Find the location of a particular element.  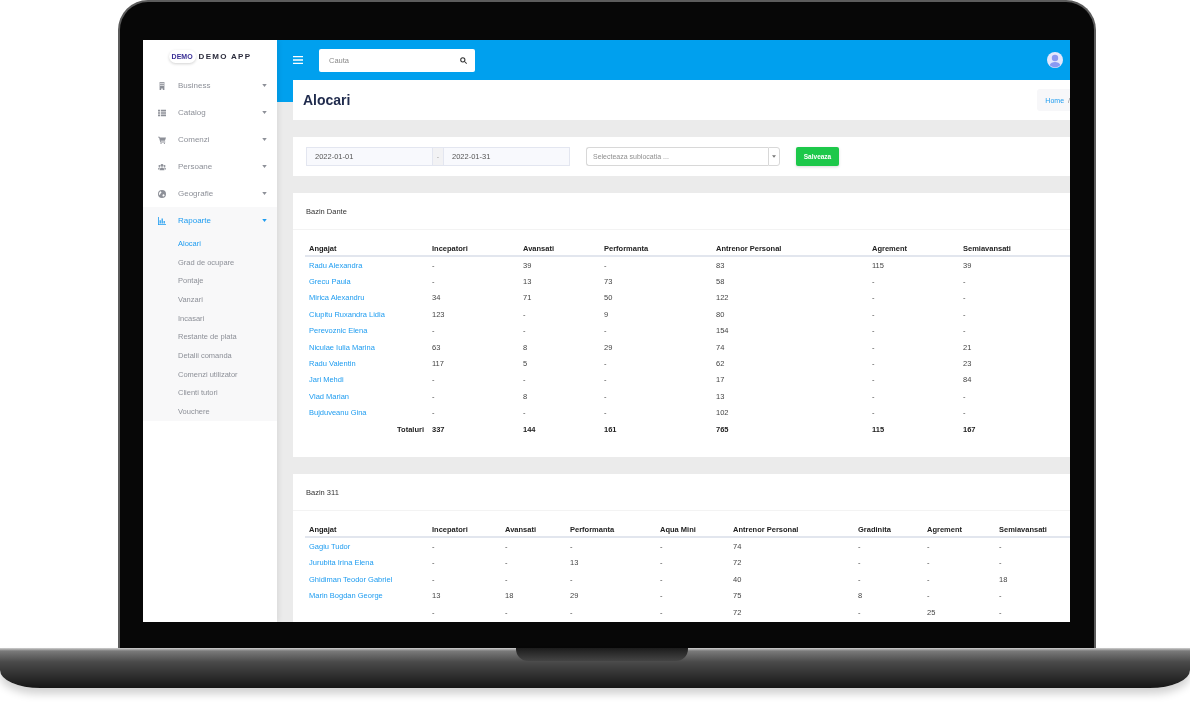

list-icon is located at coordinates (162, 112).